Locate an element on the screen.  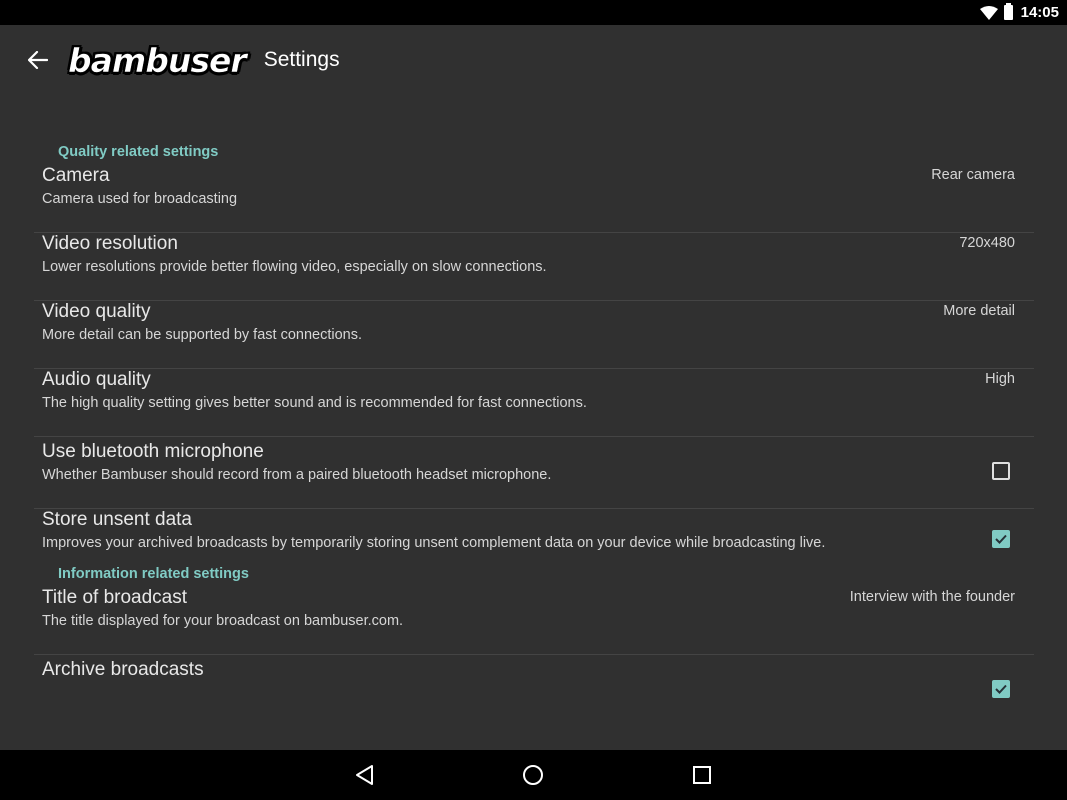
navigation-bar is located at coordinates (533, 775).